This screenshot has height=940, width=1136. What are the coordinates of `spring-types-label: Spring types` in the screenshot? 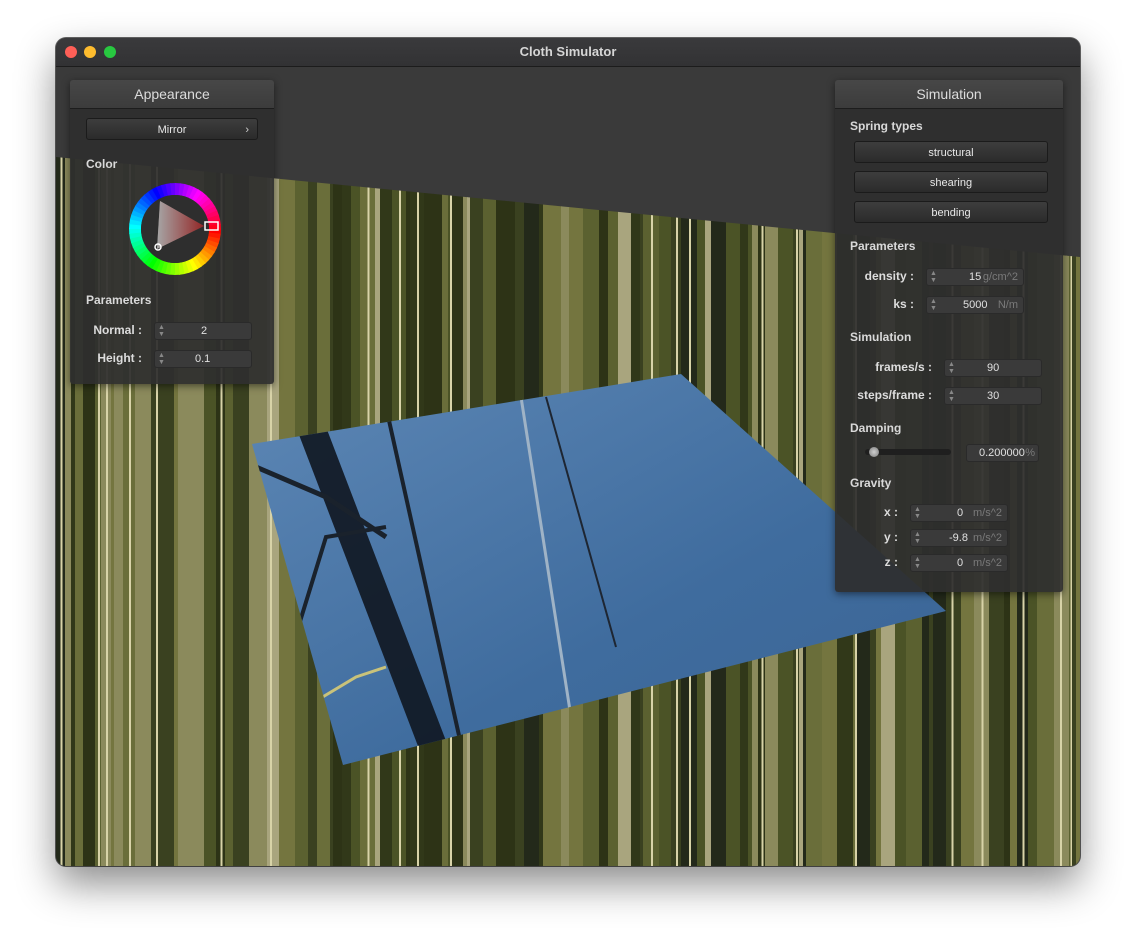 It's located at (886, 126).